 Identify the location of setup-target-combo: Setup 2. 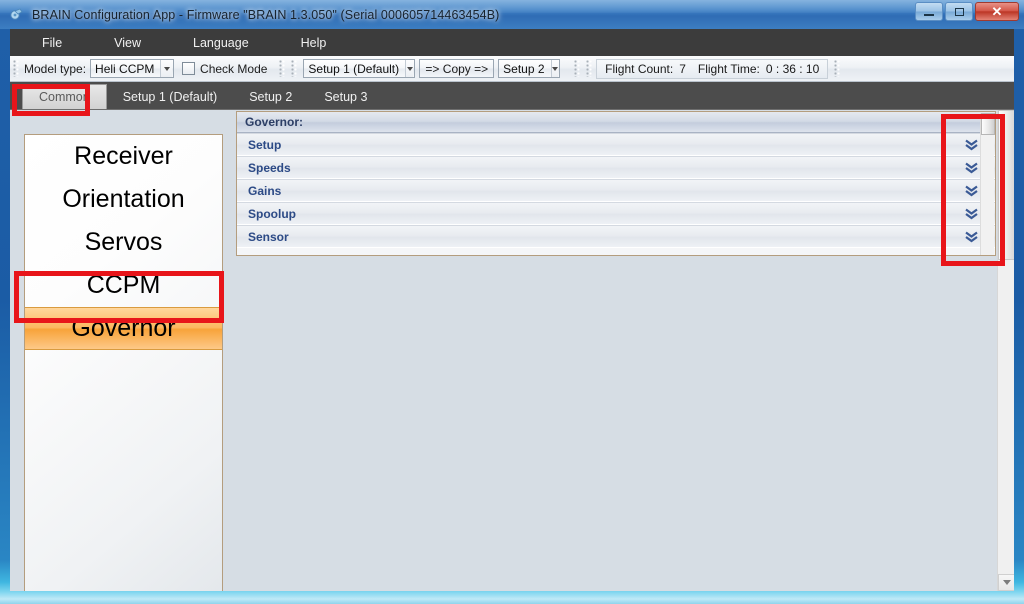
(529, 68).